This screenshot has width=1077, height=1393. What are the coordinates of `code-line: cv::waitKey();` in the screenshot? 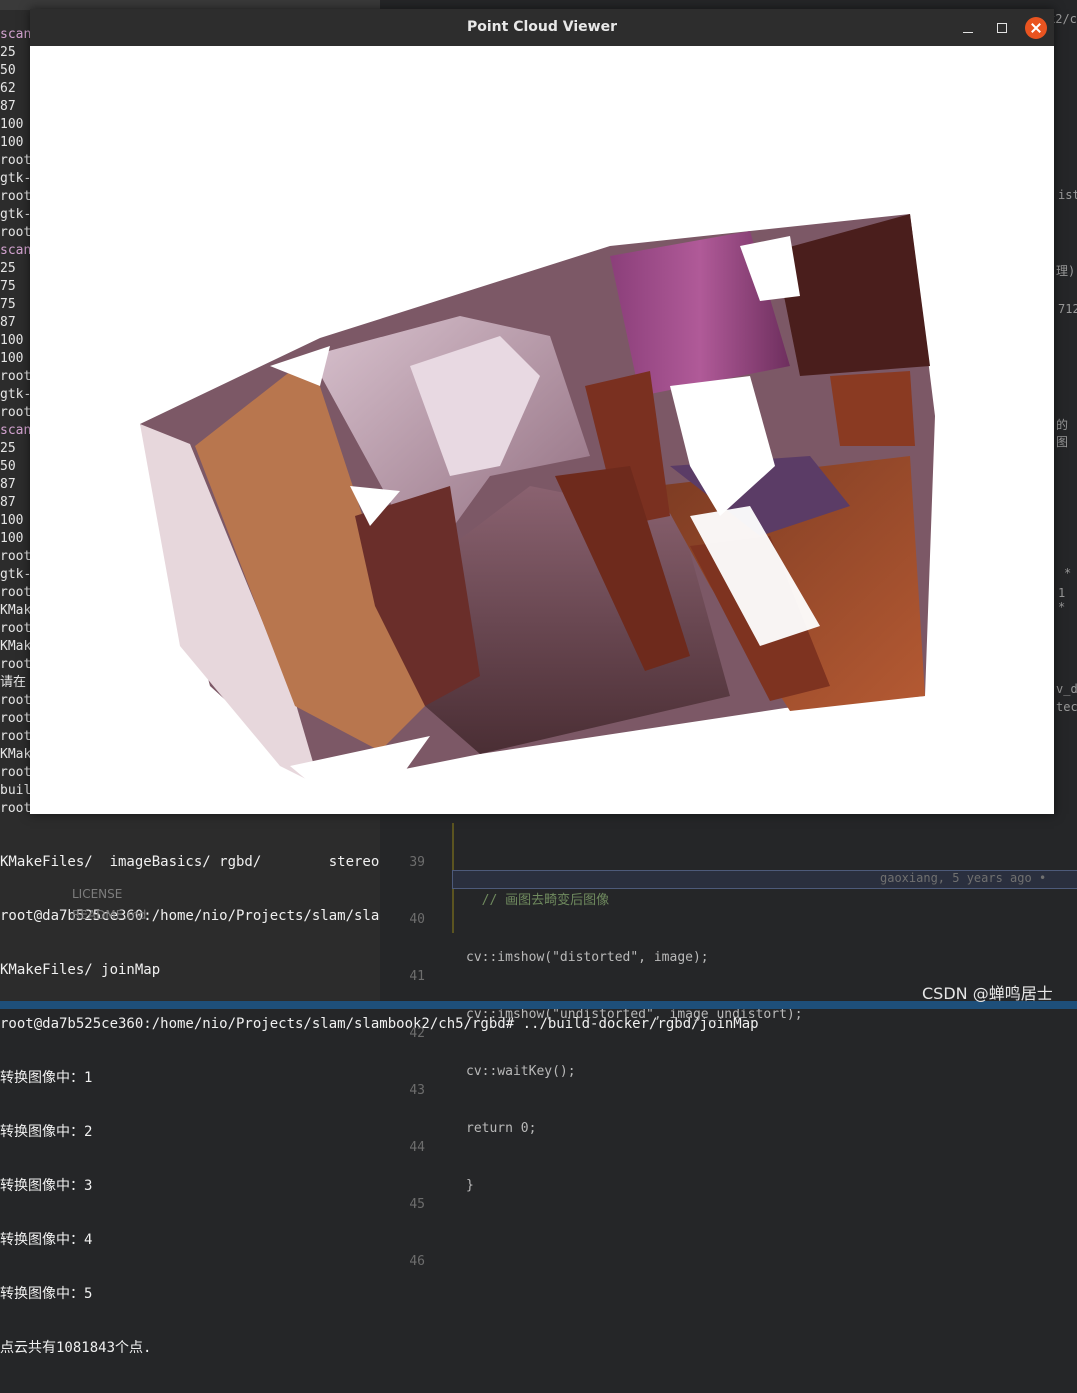 It's located at (521, 1071).